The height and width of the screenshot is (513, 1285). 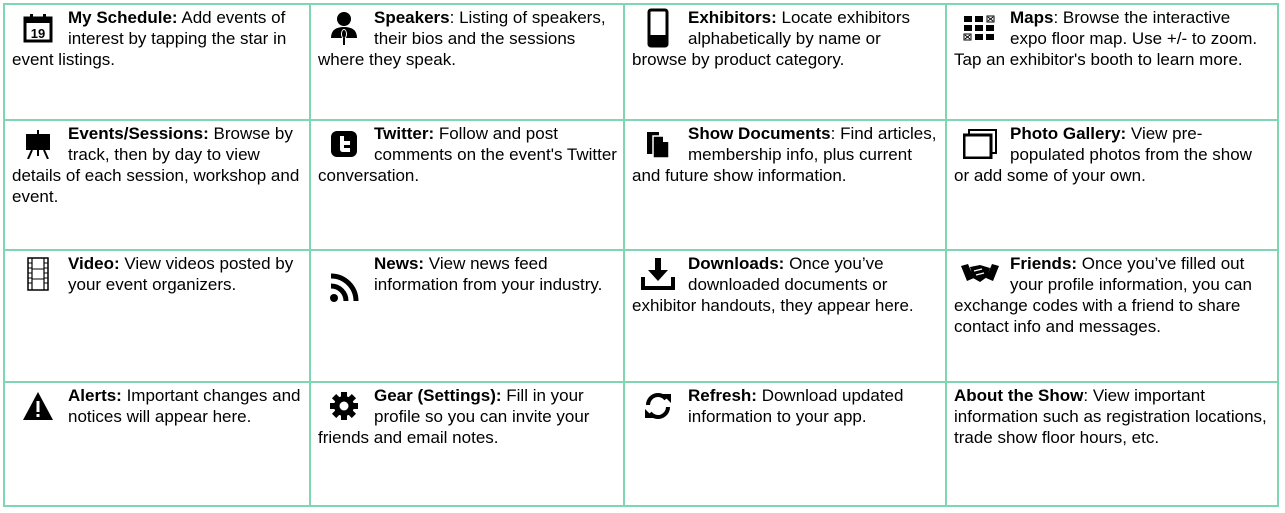 I want to click on cell-title: Exhibitors:, so click(x=732, y=17).